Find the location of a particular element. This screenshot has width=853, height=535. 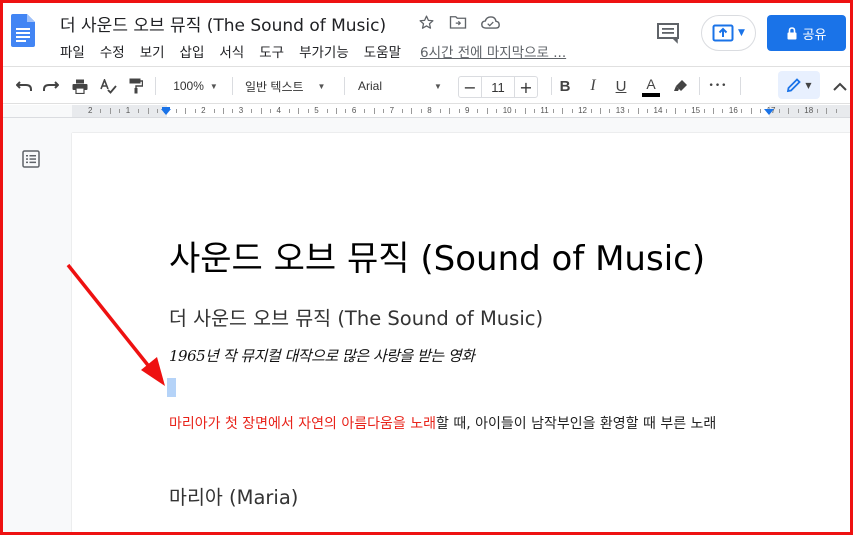

present-icon is located at coordinates (723, 33).